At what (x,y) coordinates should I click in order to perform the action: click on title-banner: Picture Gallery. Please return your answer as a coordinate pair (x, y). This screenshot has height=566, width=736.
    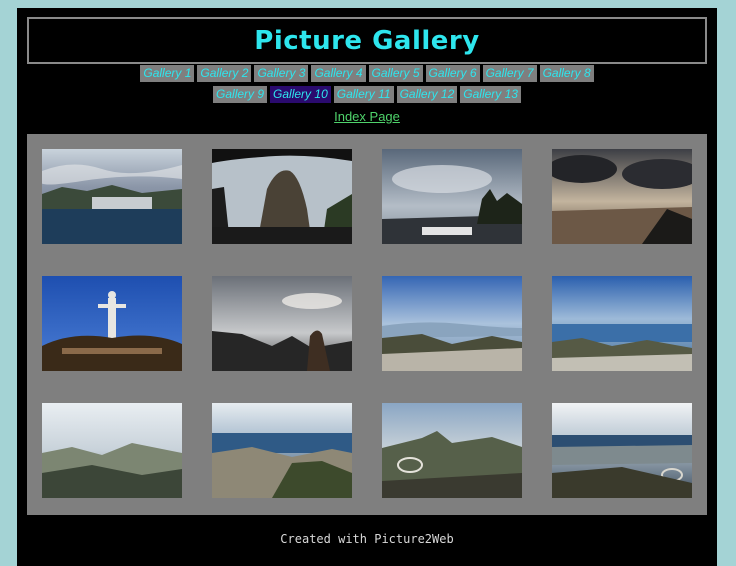
    Looking at the image, I should click on (367, 40).